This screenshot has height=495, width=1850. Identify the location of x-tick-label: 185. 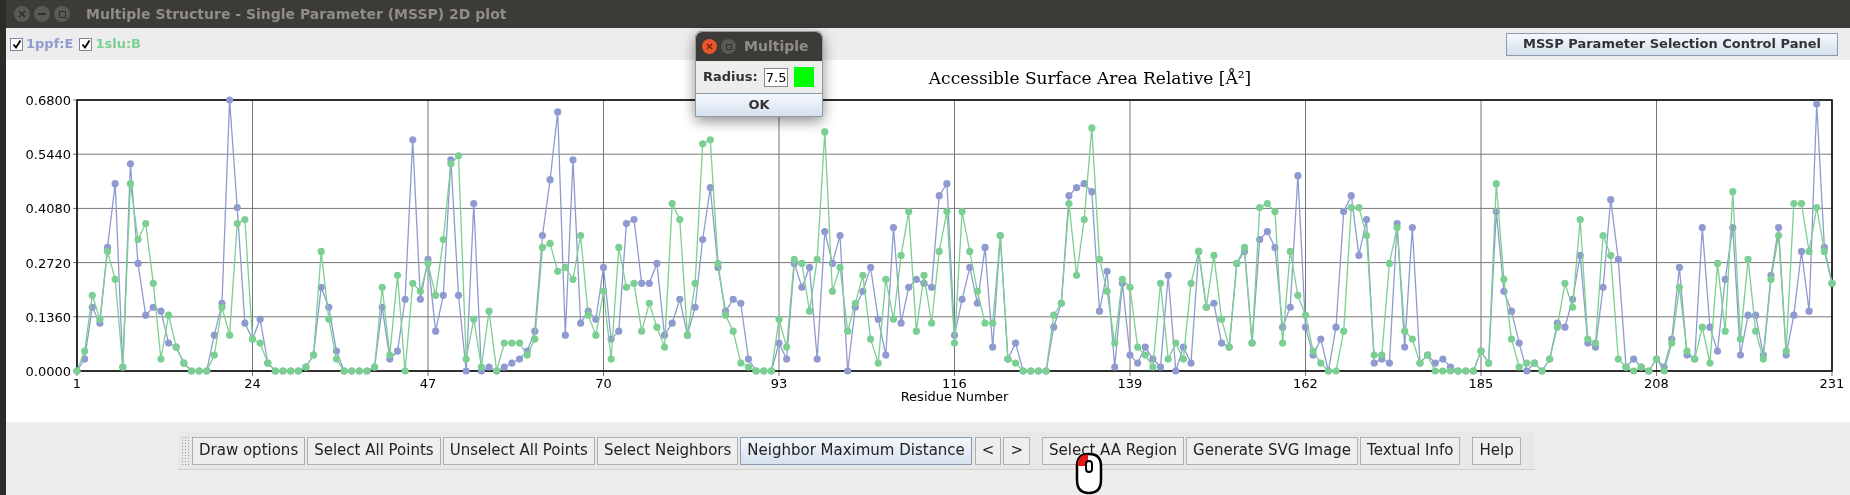
(1481, 383).